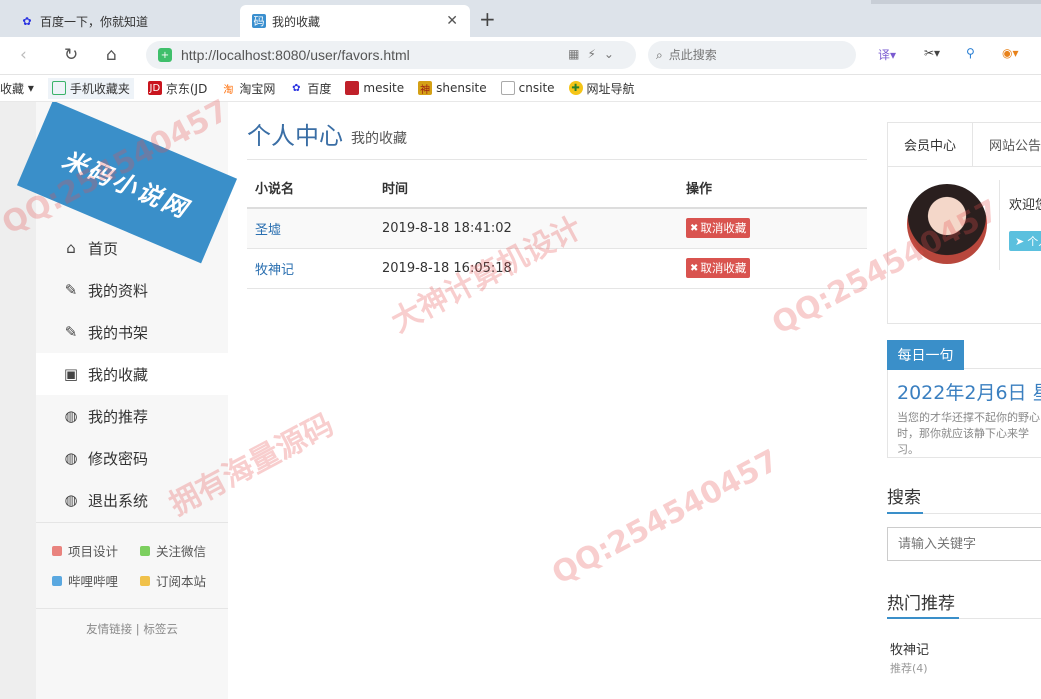 The width and height of the screenshot is (1041, 699). Describe the element at coordinates (1025, 205) in the screenshot. I see `welcome-text: 欢迎您` at that location.